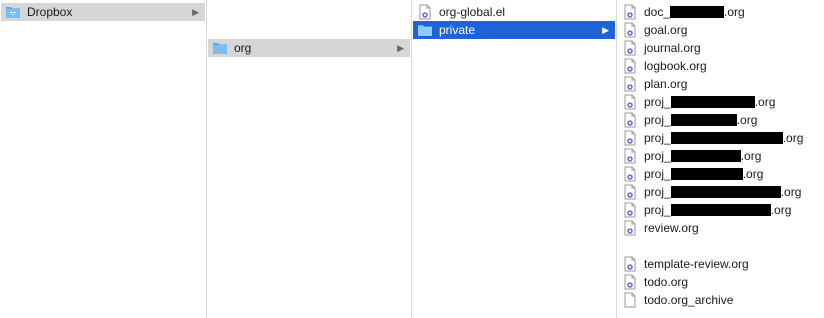 The height and width of the screenshot is (318, 824). I want to click on list-item-todo: todo.org, so click(720, 282).